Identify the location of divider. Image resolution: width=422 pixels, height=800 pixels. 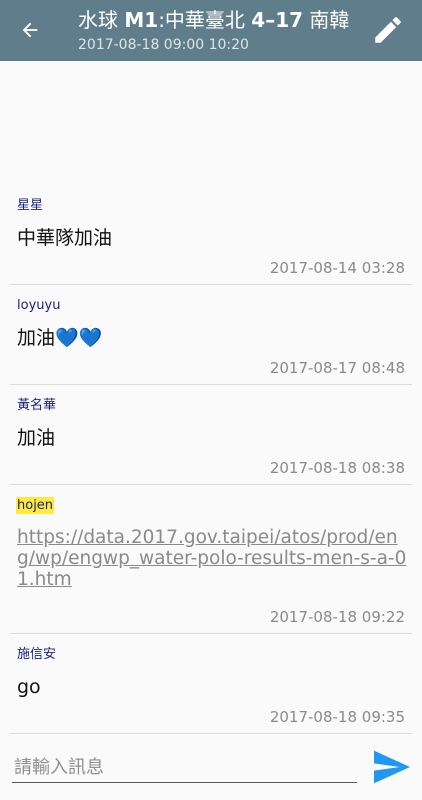
(211, 733).